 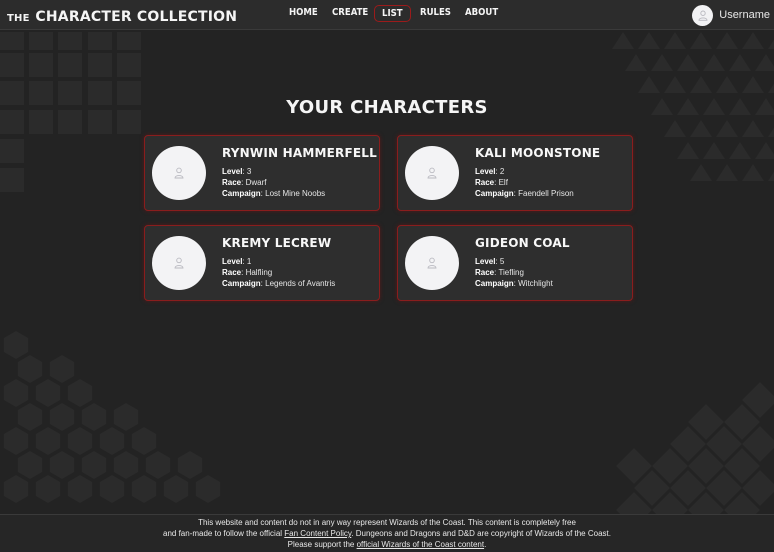 I want to click on character-campaign: Campaign: Lost Mine Noobs, so click(x=274, y=193).